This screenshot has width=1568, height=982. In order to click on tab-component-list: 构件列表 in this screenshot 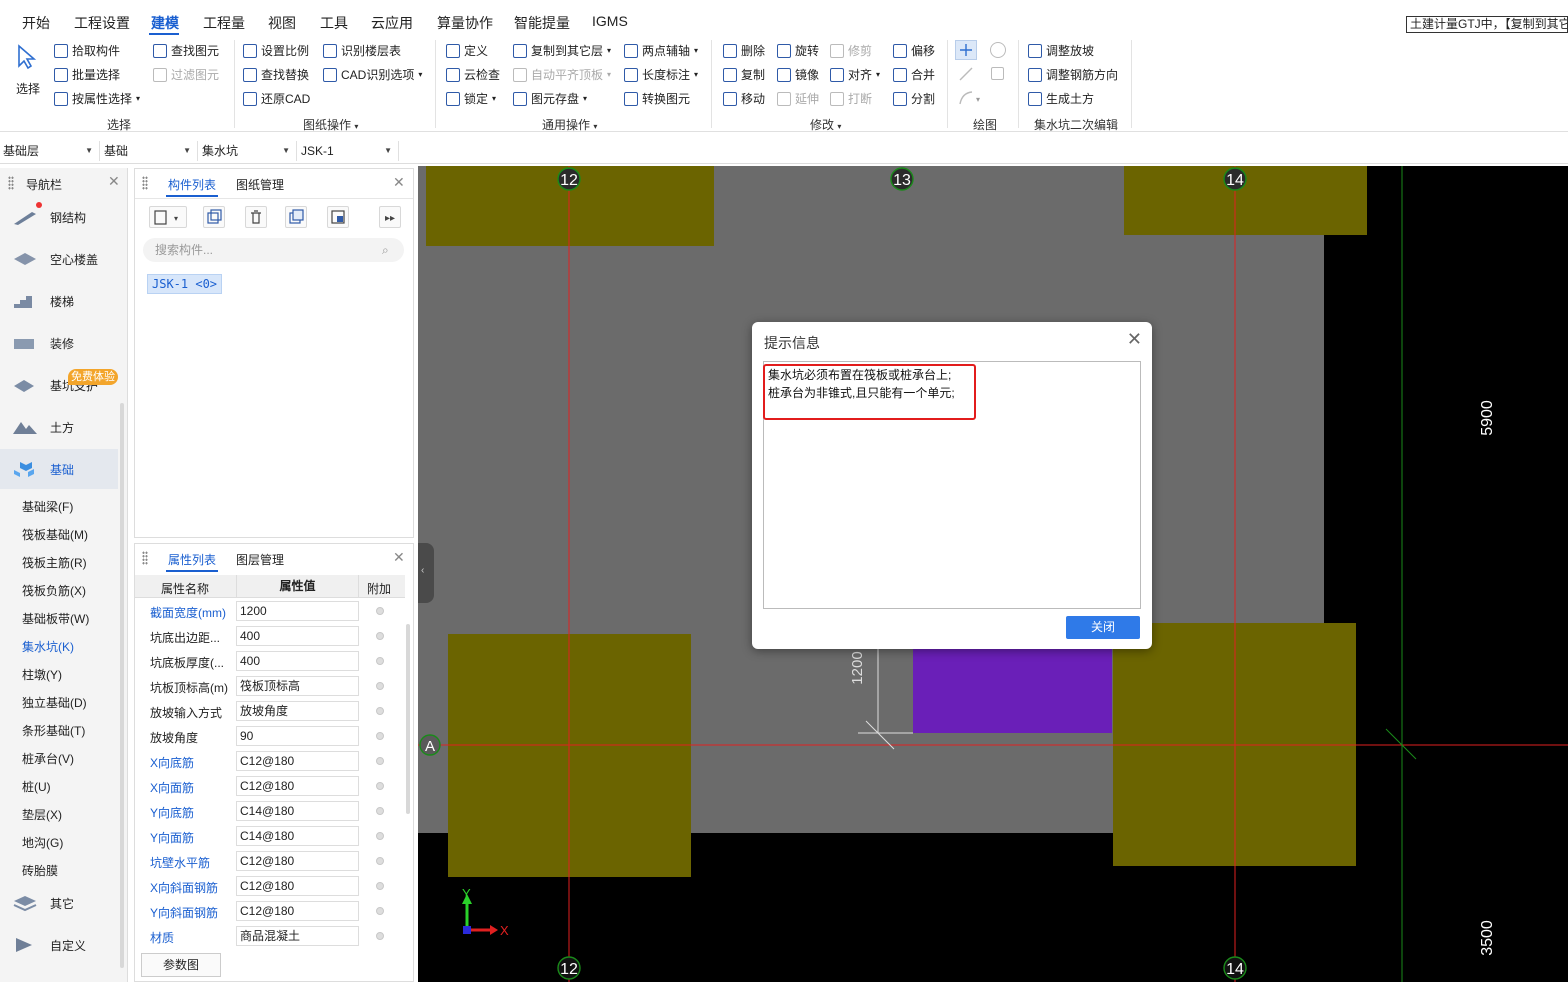, I will do `click(192, 186)`.